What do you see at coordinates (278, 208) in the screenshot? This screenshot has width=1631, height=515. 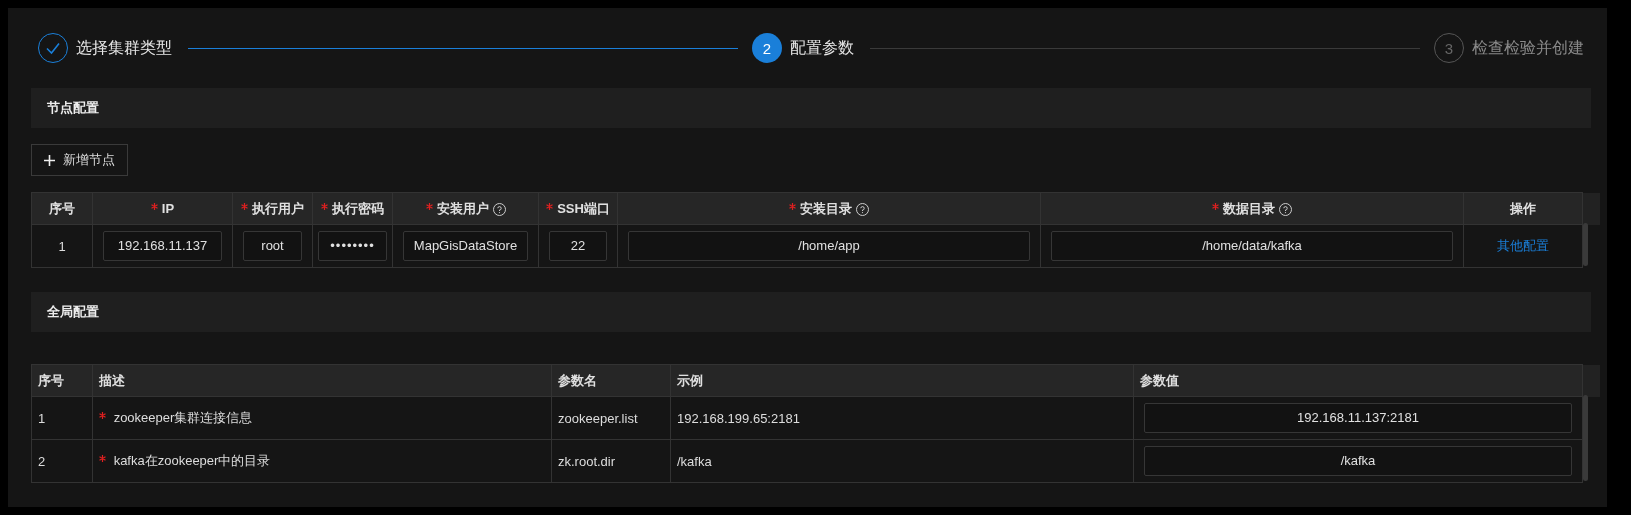 I see `column-header: 执行用户` at bounding box center [278, 208].